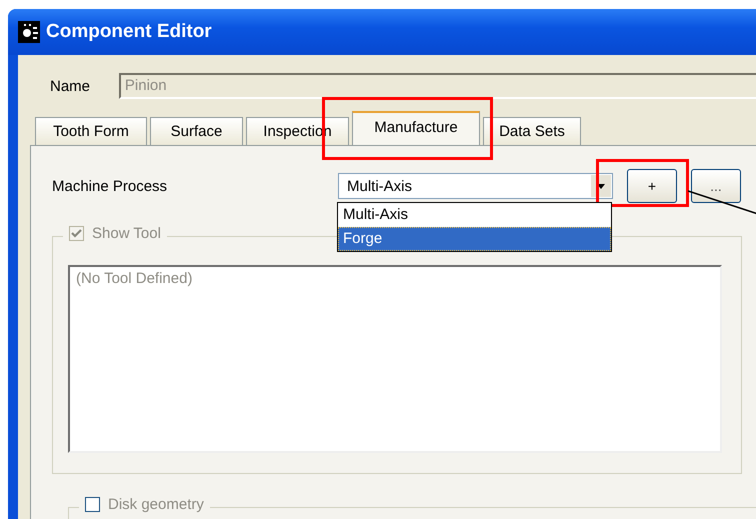 The height and width of the screenshot is (519, 756). I want to click on machine-process-label: Machine Process, so click(110, 186).